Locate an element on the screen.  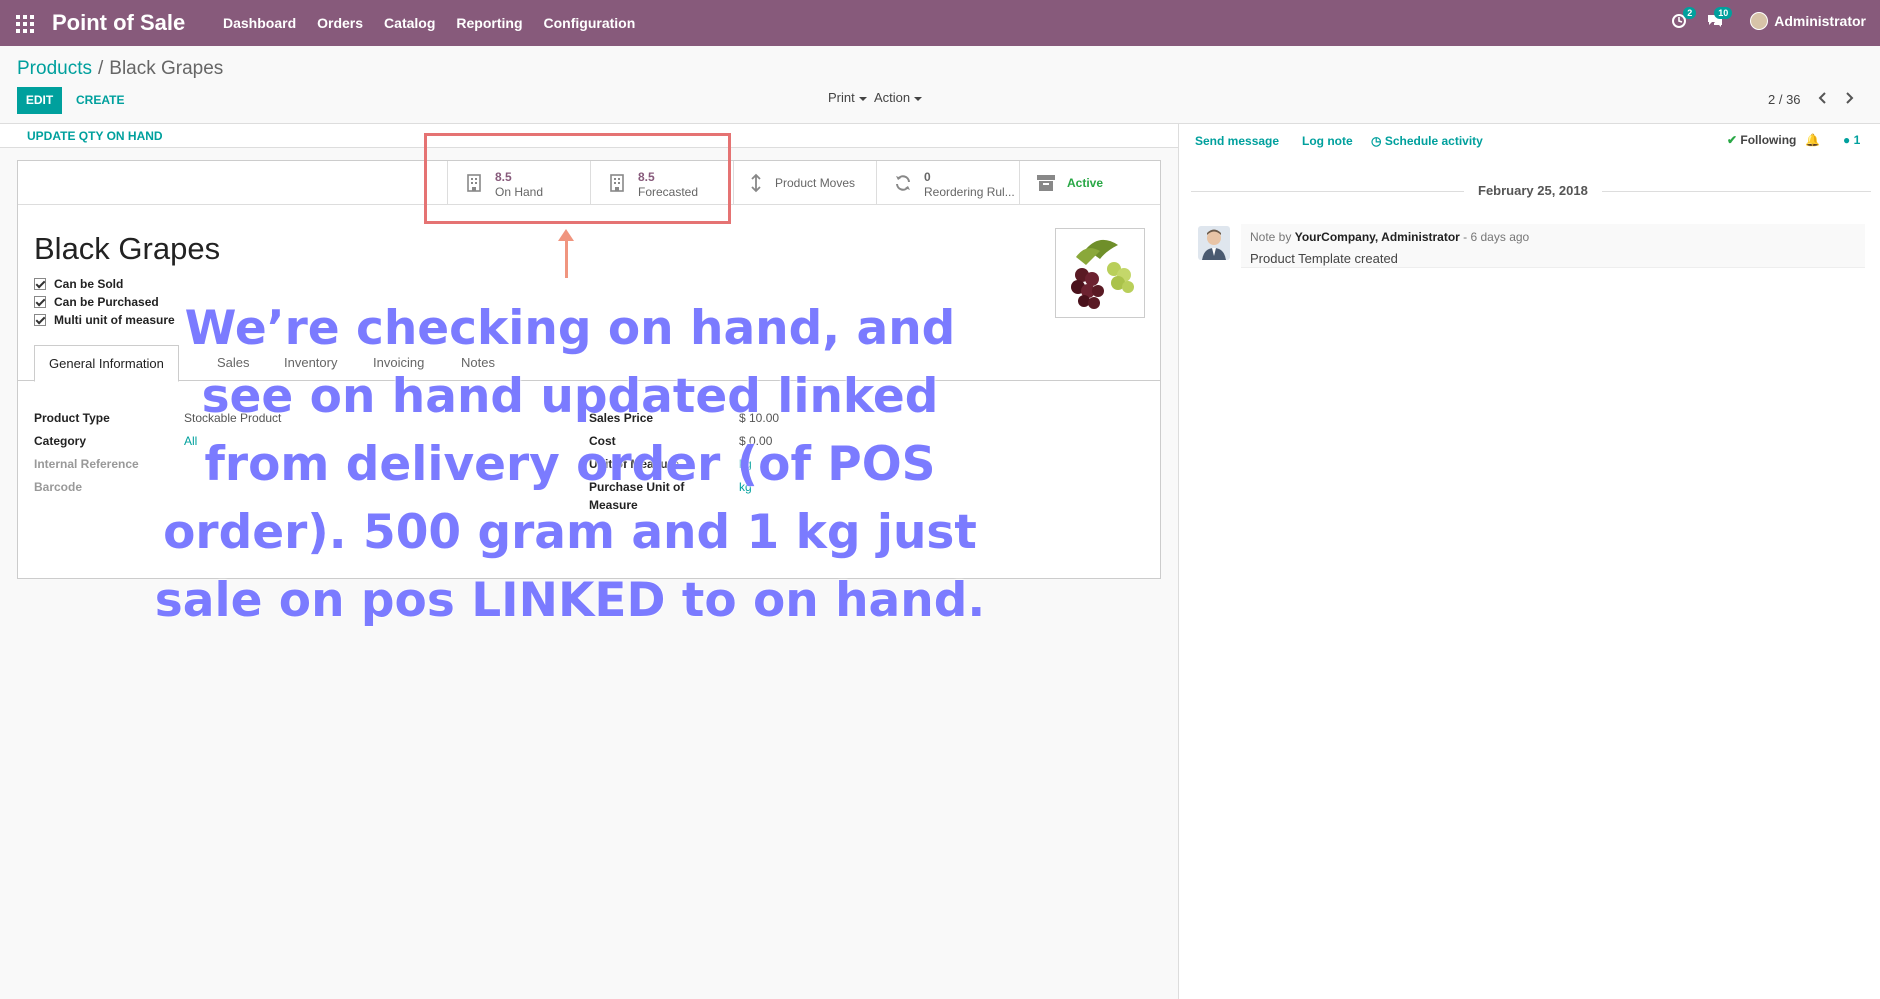
can-be-sold-checkbox: Can be Sold is located at coordinates (78, 284).